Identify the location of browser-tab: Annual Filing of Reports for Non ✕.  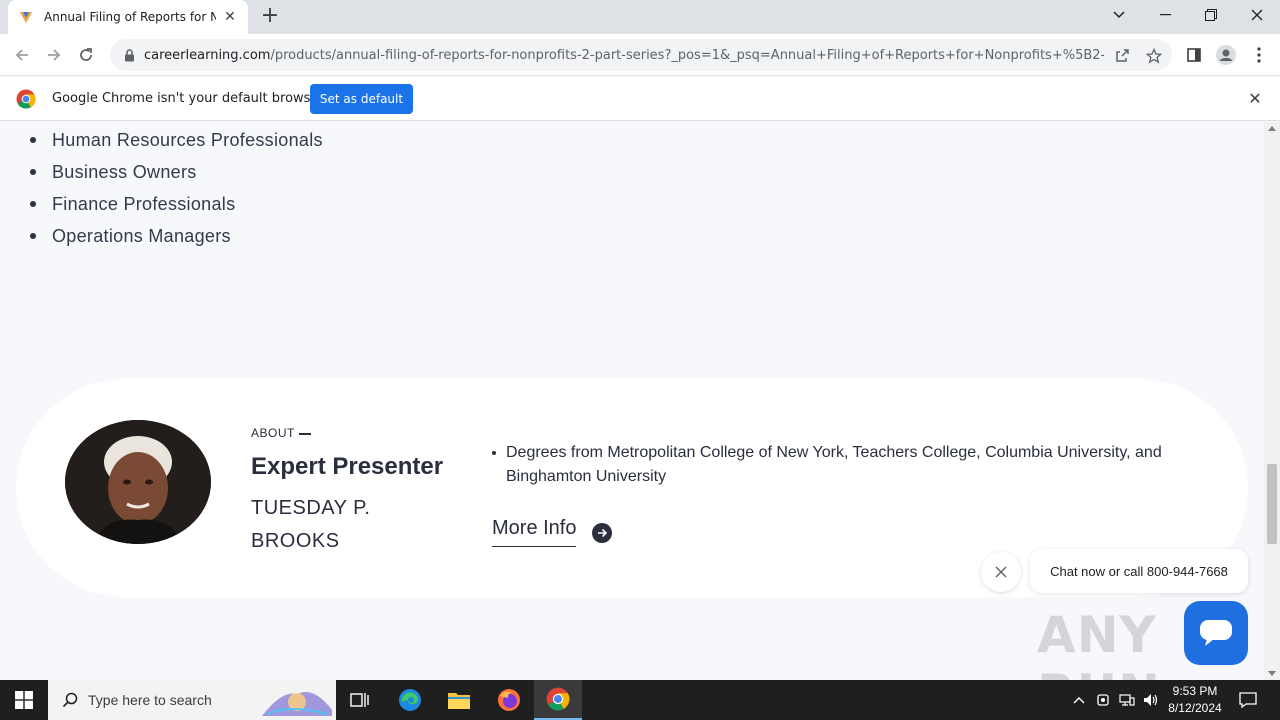
(128, 17).